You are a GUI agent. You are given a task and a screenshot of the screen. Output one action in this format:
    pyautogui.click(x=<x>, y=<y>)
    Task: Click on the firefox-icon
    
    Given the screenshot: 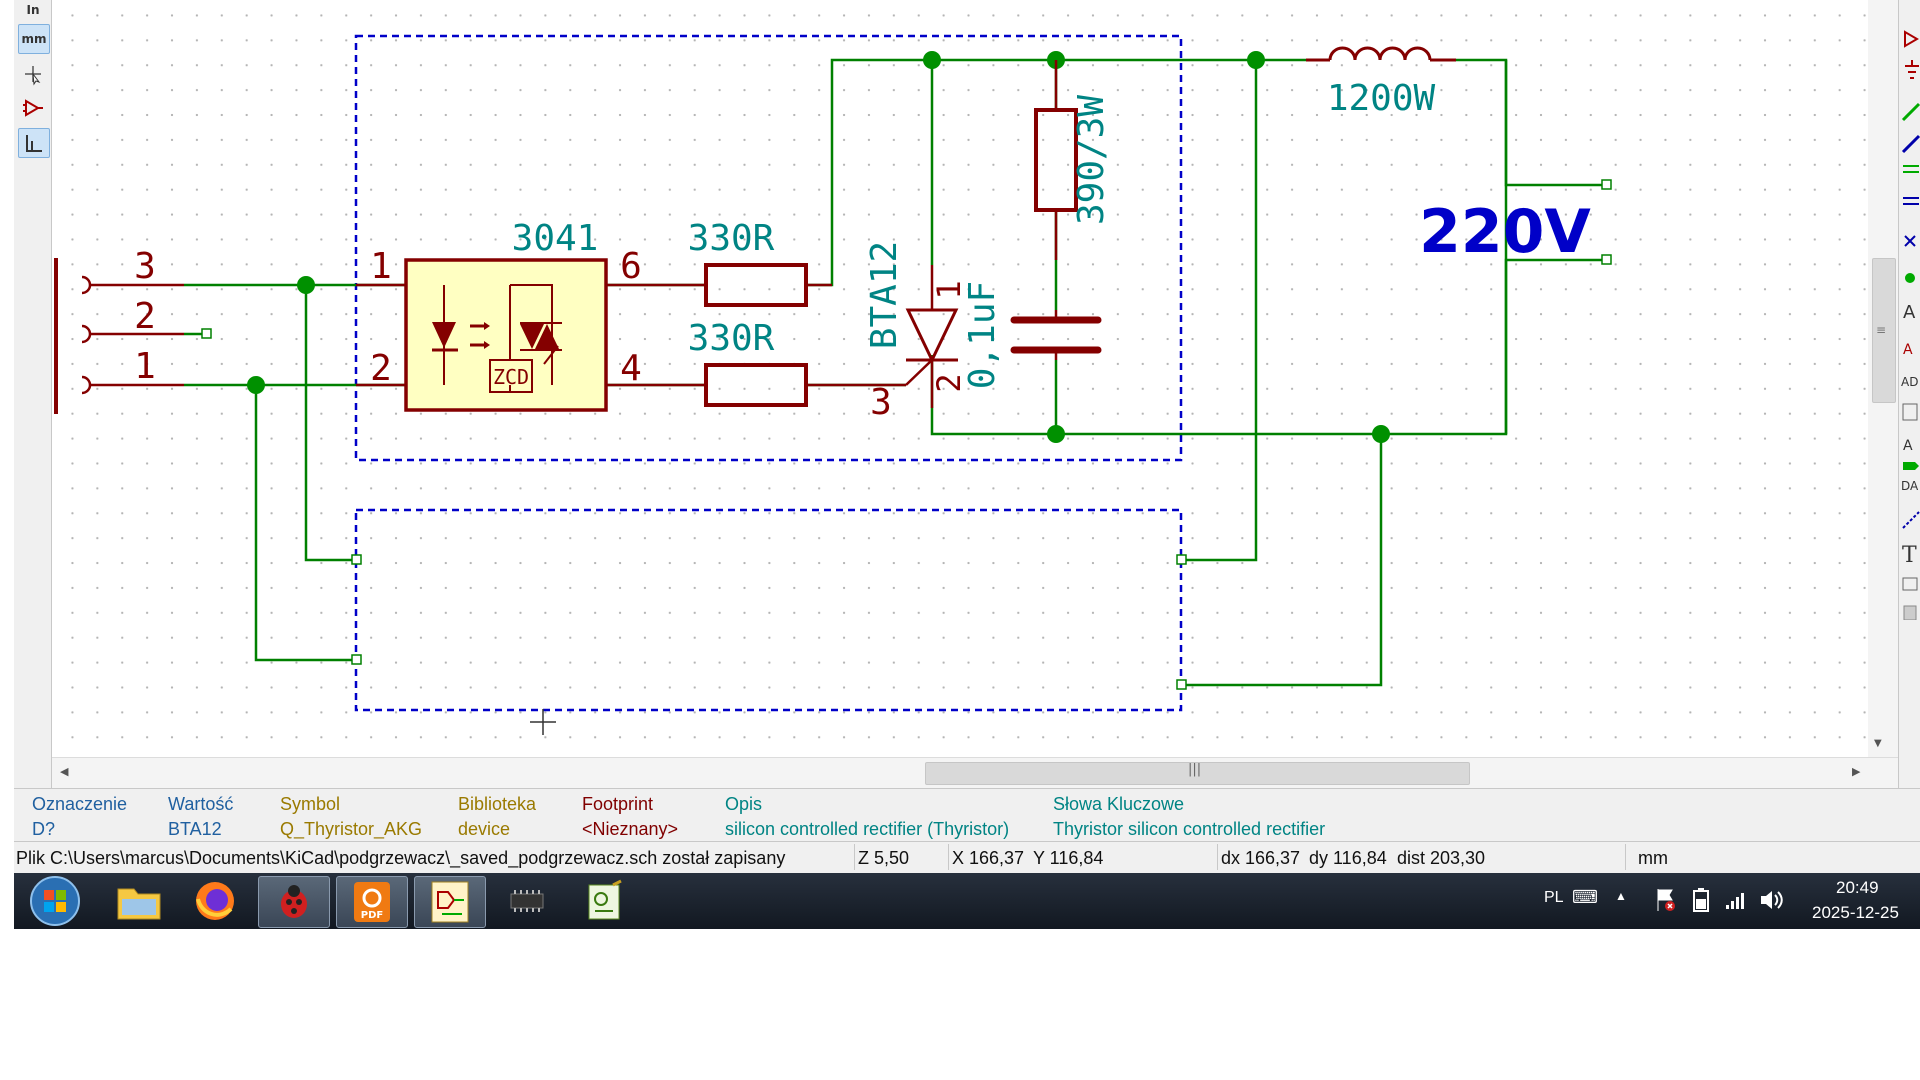 What is the action you would take?
    pyautogui.click(x=215, y=901)
    